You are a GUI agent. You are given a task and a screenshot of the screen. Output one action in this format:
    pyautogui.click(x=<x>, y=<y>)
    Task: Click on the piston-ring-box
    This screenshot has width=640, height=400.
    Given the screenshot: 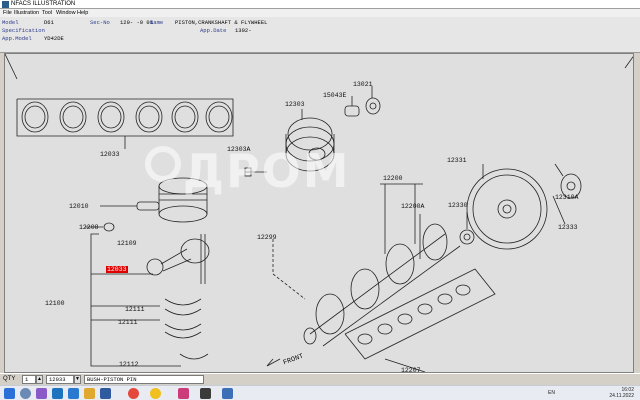 What is the action you would take?
    pyautogui.click(x=125, y=117)
    